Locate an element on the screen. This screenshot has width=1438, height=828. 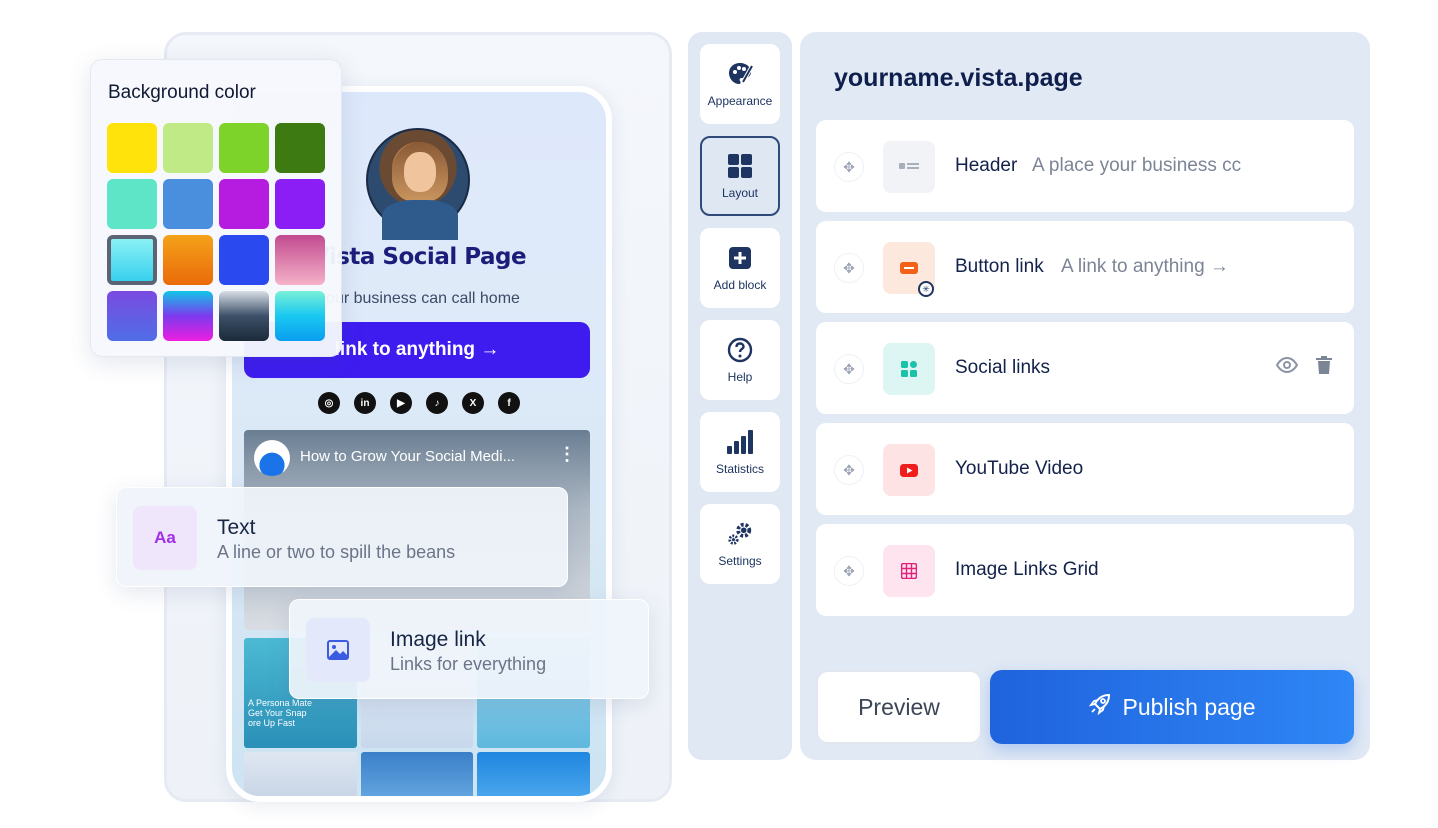
facebook-icon: f is located at coordinates (509, 403).